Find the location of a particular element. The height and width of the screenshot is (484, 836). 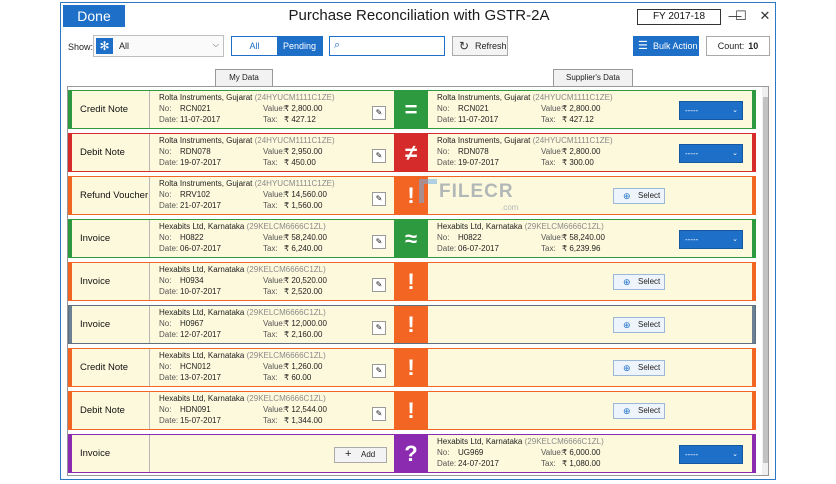

doc-number: UG969 is located at coordinates (471, 452).